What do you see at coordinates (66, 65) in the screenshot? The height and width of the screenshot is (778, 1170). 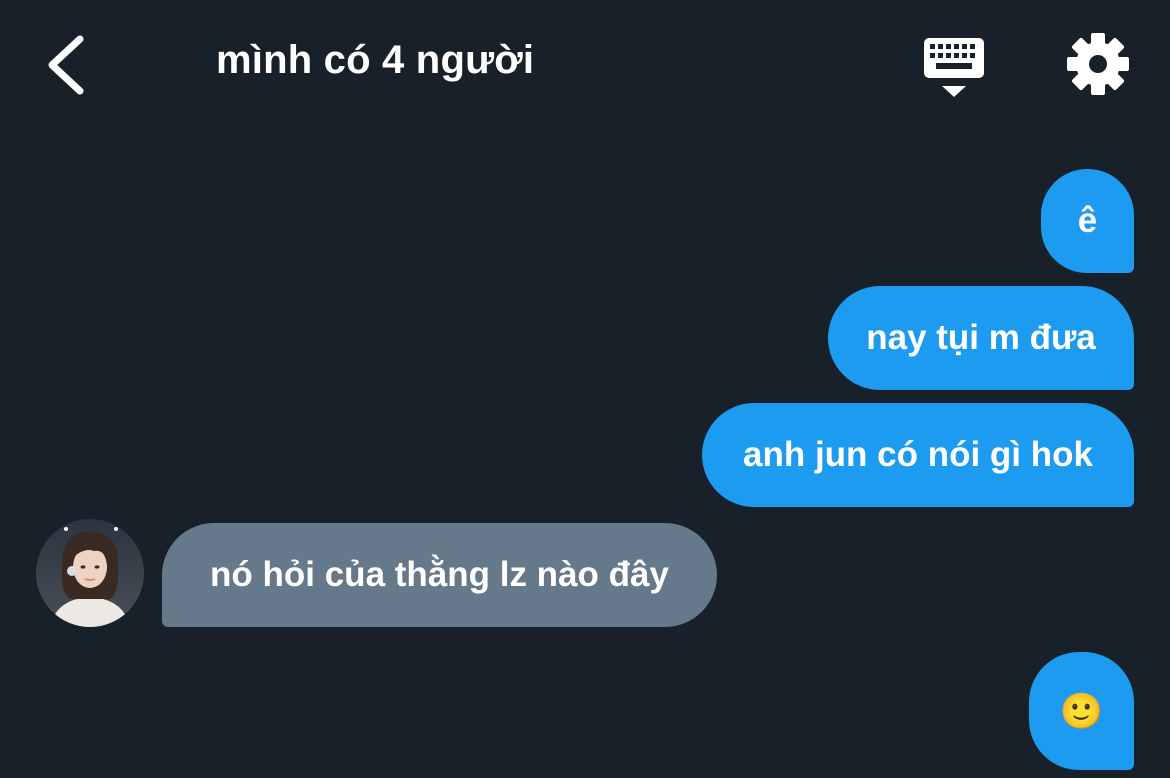 I see `chevron-left-icon` at bounding box center [66, 65].